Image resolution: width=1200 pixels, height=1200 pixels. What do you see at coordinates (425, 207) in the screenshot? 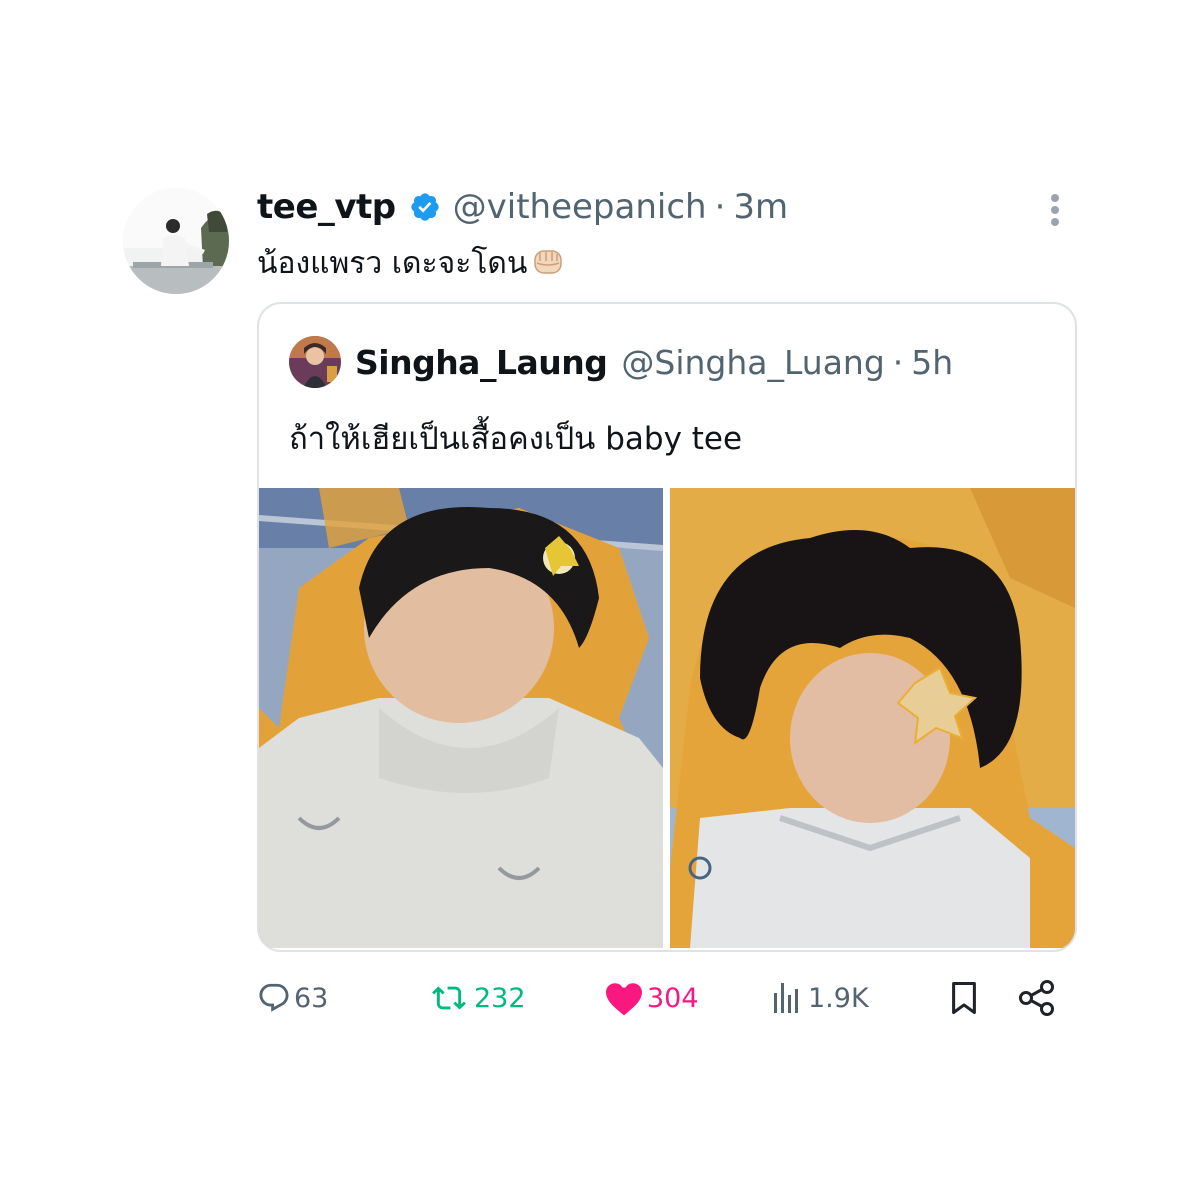
I see `verified-badge-icon` at bounding box center [425, 207].